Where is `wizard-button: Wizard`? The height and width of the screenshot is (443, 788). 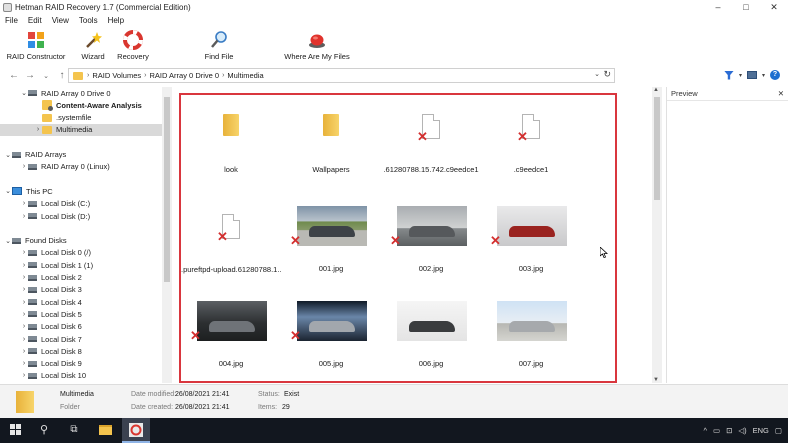 wizard-button: Wizard is located at coordinates (93, 45).